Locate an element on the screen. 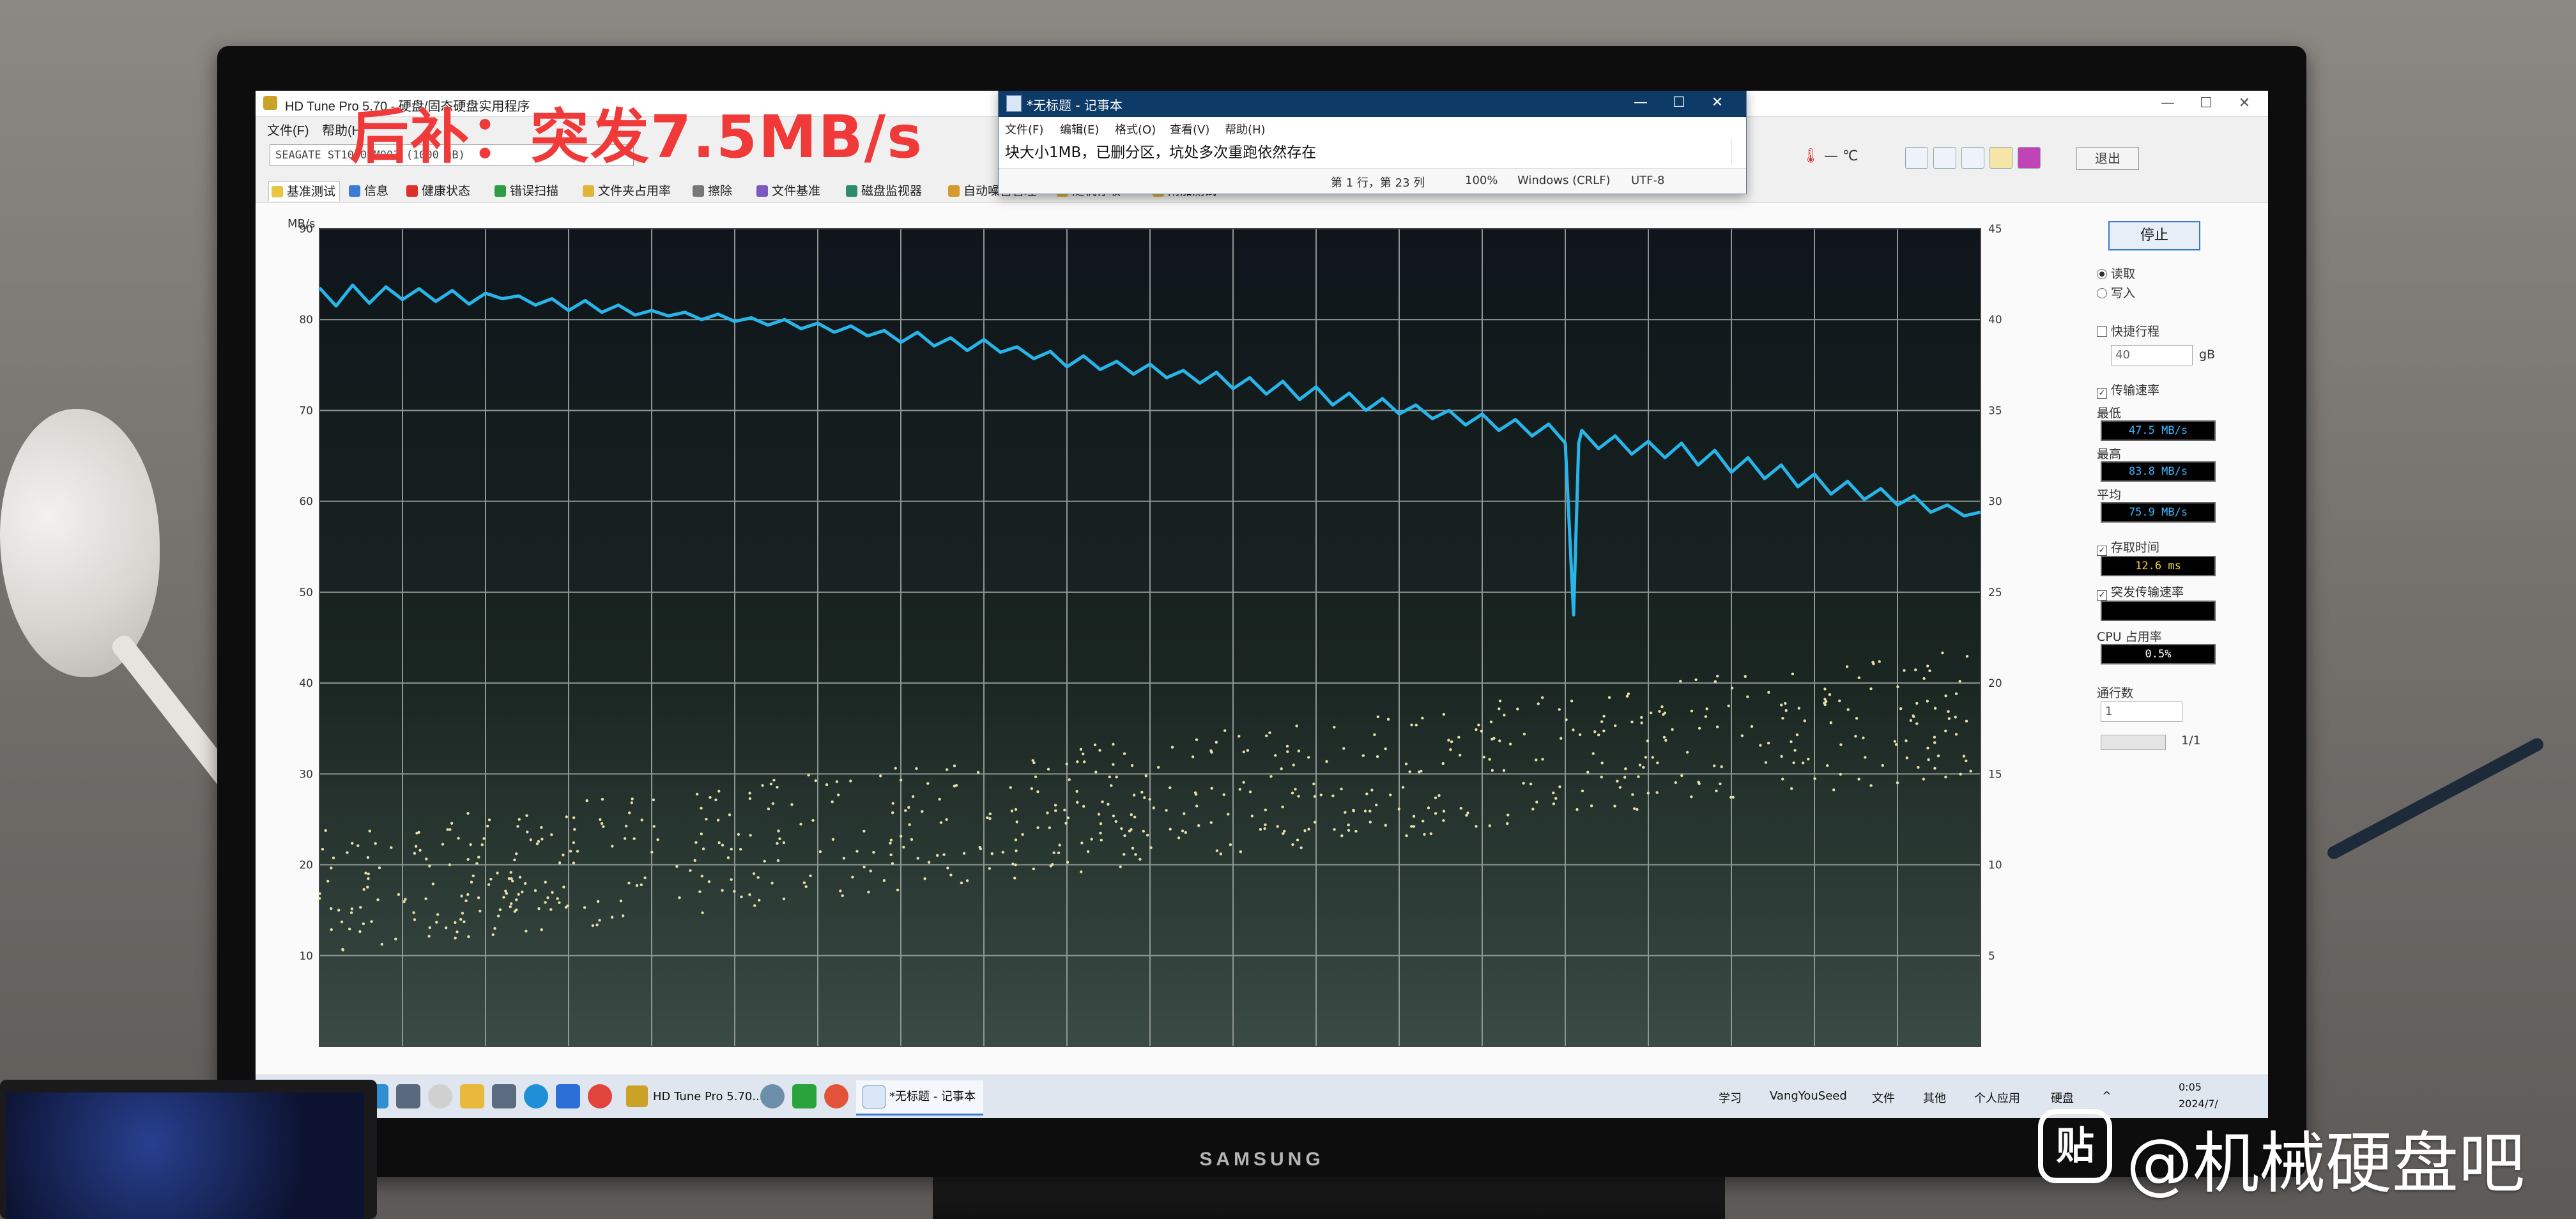 This screenshot has height=1219, width=2576. tab-disk-monitor: 磁盘监视器 is located at coordinates (884, 191).